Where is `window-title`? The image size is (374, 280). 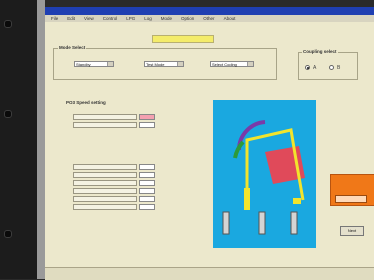
window-title is located at coordinates (209, 11).